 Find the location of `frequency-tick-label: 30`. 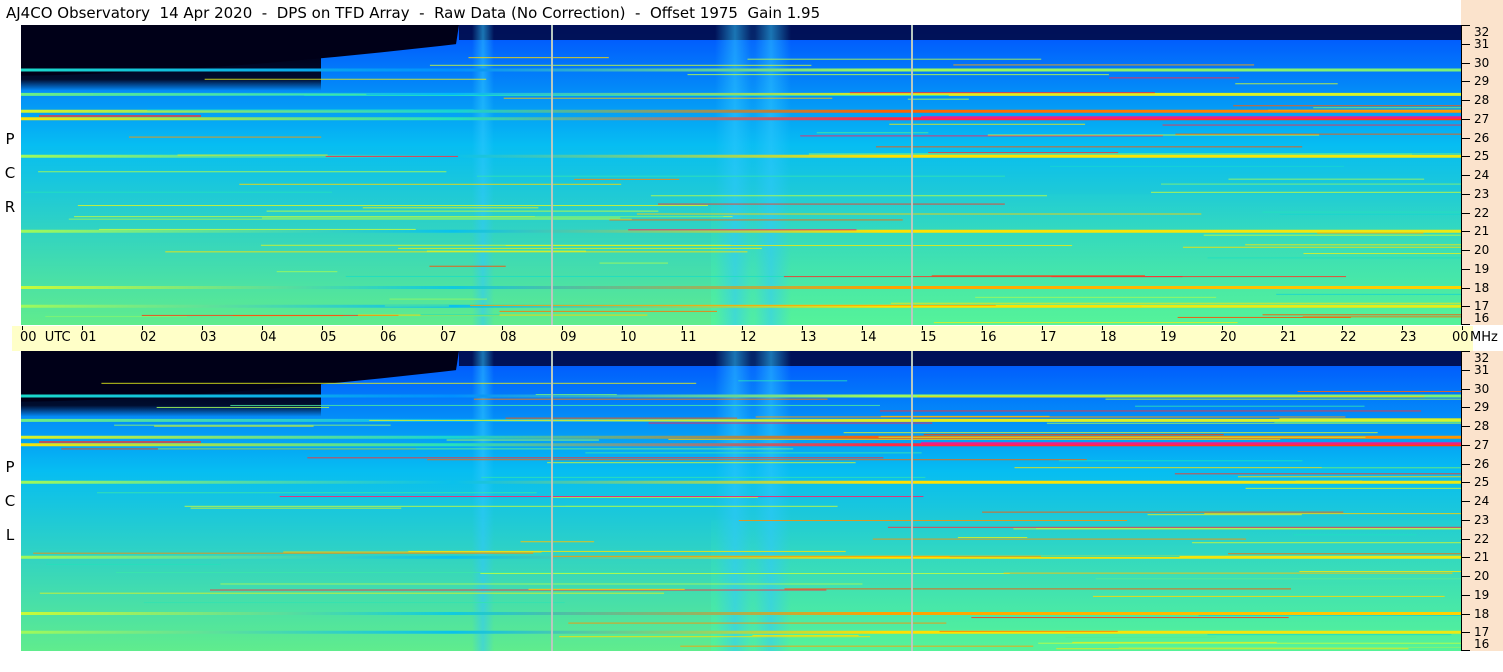

frequency-tick-label: 30 is located at coordinates (1482, 62).